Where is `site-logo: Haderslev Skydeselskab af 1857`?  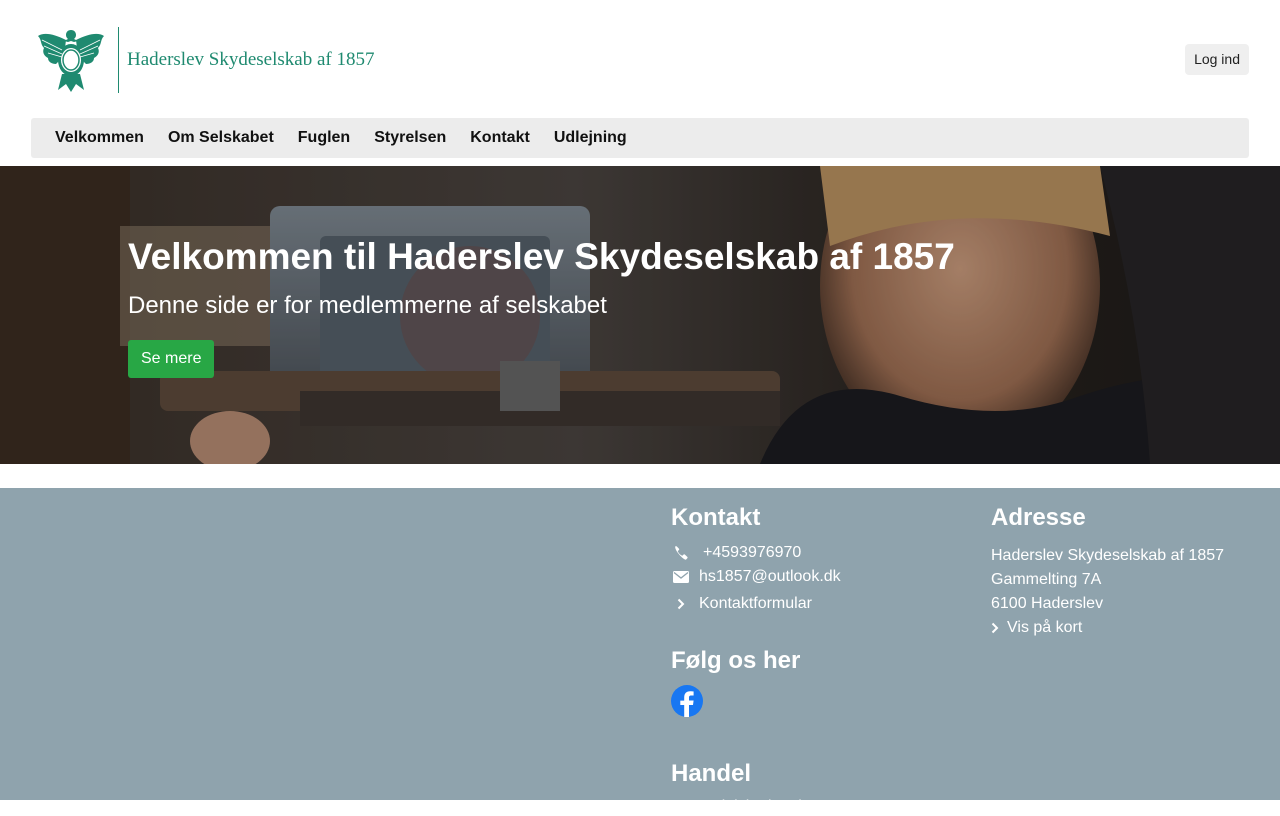 site-logo: Haderslev Skydeselskab af 1857 is located at coordinates (205, 60).